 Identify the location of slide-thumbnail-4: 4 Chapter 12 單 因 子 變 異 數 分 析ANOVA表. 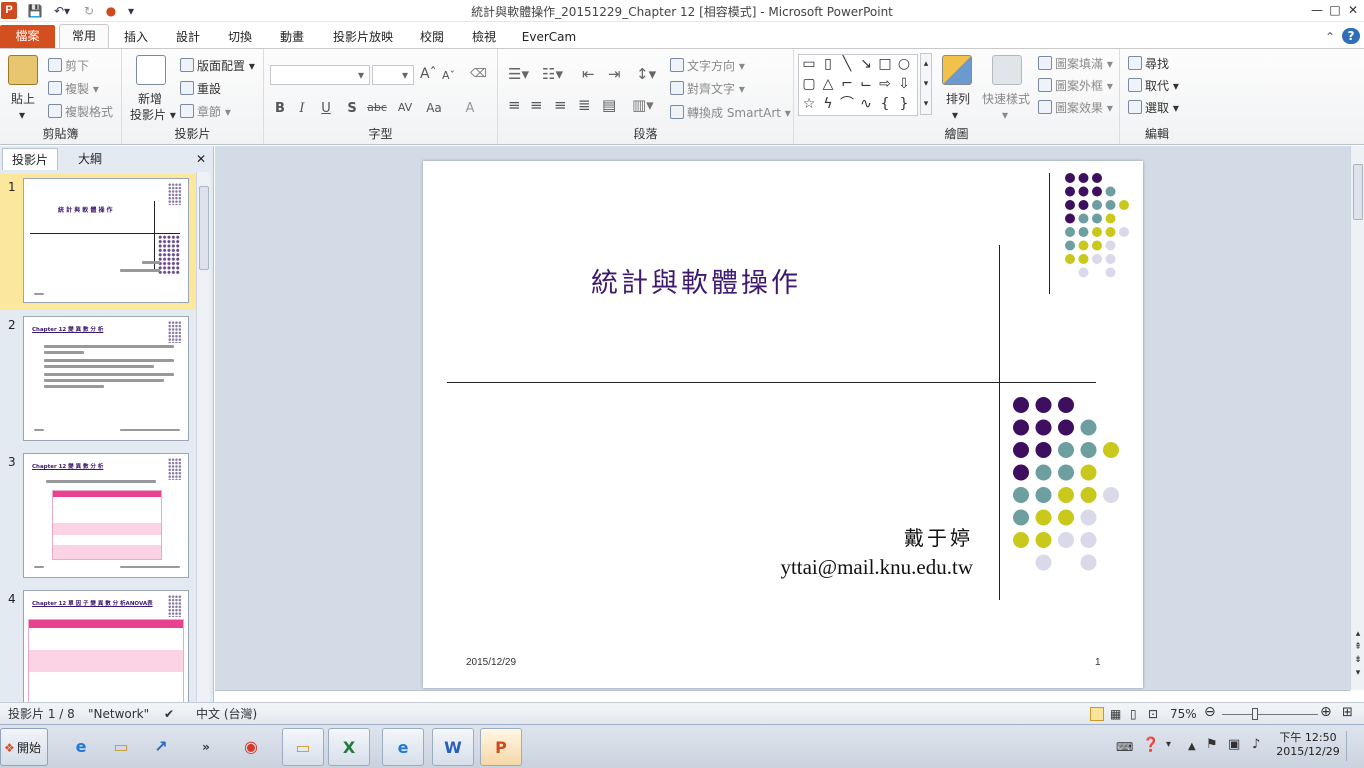
(98, 645).